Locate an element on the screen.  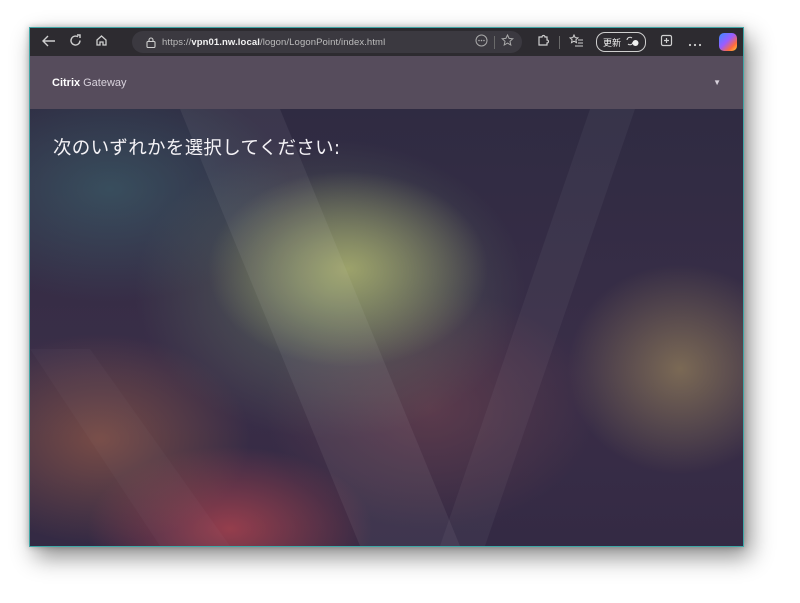
more-menu-button is located at coordinates (695, 42).